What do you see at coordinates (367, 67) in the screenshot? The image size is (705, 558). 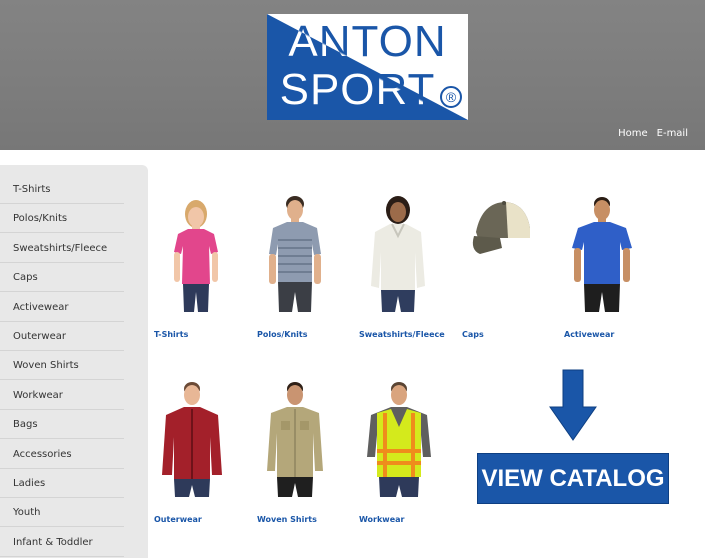 I see `anton-sport-logo: ANTON SPORT ®` at bounding box center [367, 67].